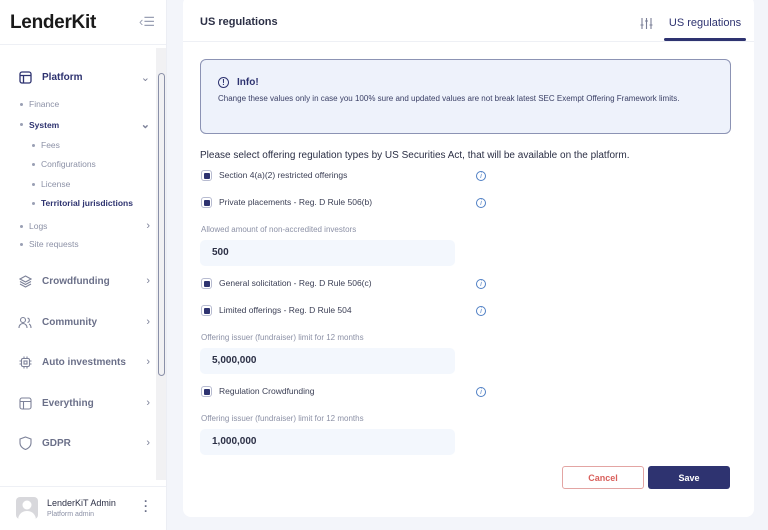 This screenshot has height=530, width=768. Describe the element at coordinates (62, 77) in the screenshot. I see `sidebar-item-label: Platform` at that location.